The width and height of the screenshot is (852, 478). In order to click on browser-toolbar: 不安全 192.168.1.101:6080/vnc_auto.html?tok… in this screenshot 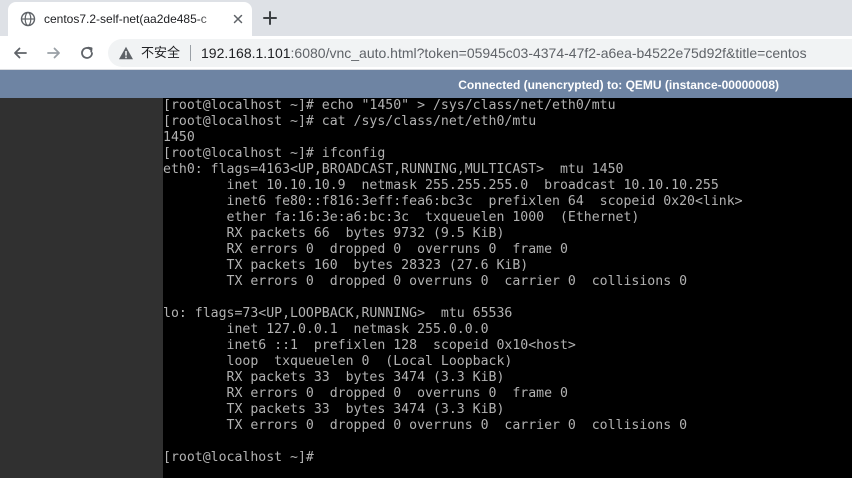, I will do `click(426, 53)`.